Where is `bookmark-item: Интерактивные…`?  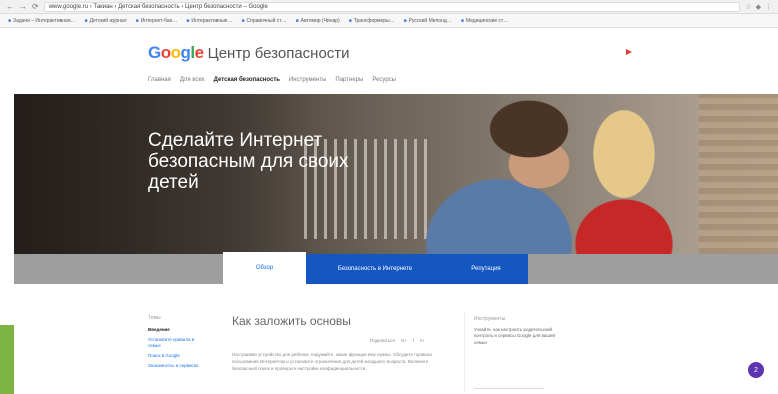
bookmark-item: Интерактивные… is located at coordinates (209, 21).